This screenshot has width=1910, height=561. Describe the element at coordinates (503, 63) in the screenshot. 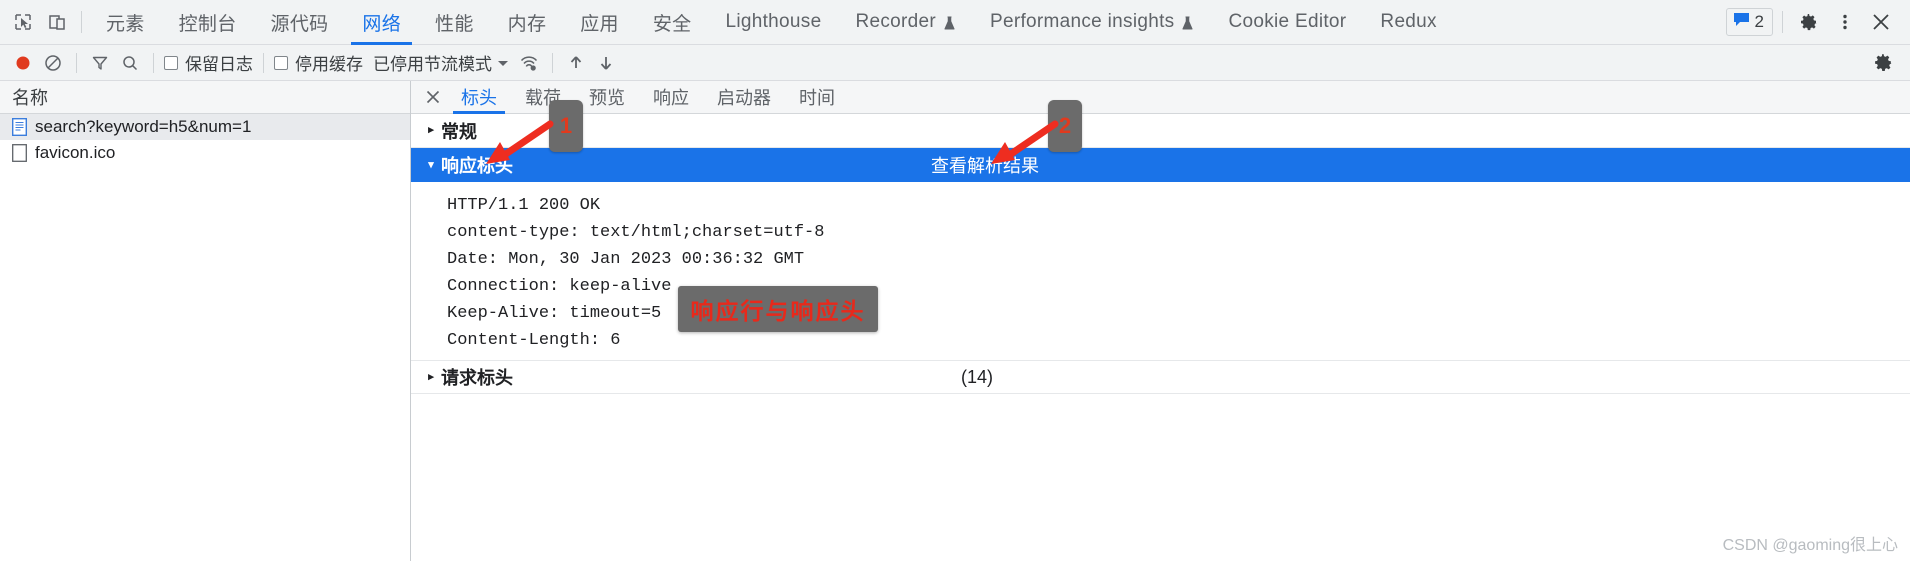

I see `caret-down-icon` at that location.